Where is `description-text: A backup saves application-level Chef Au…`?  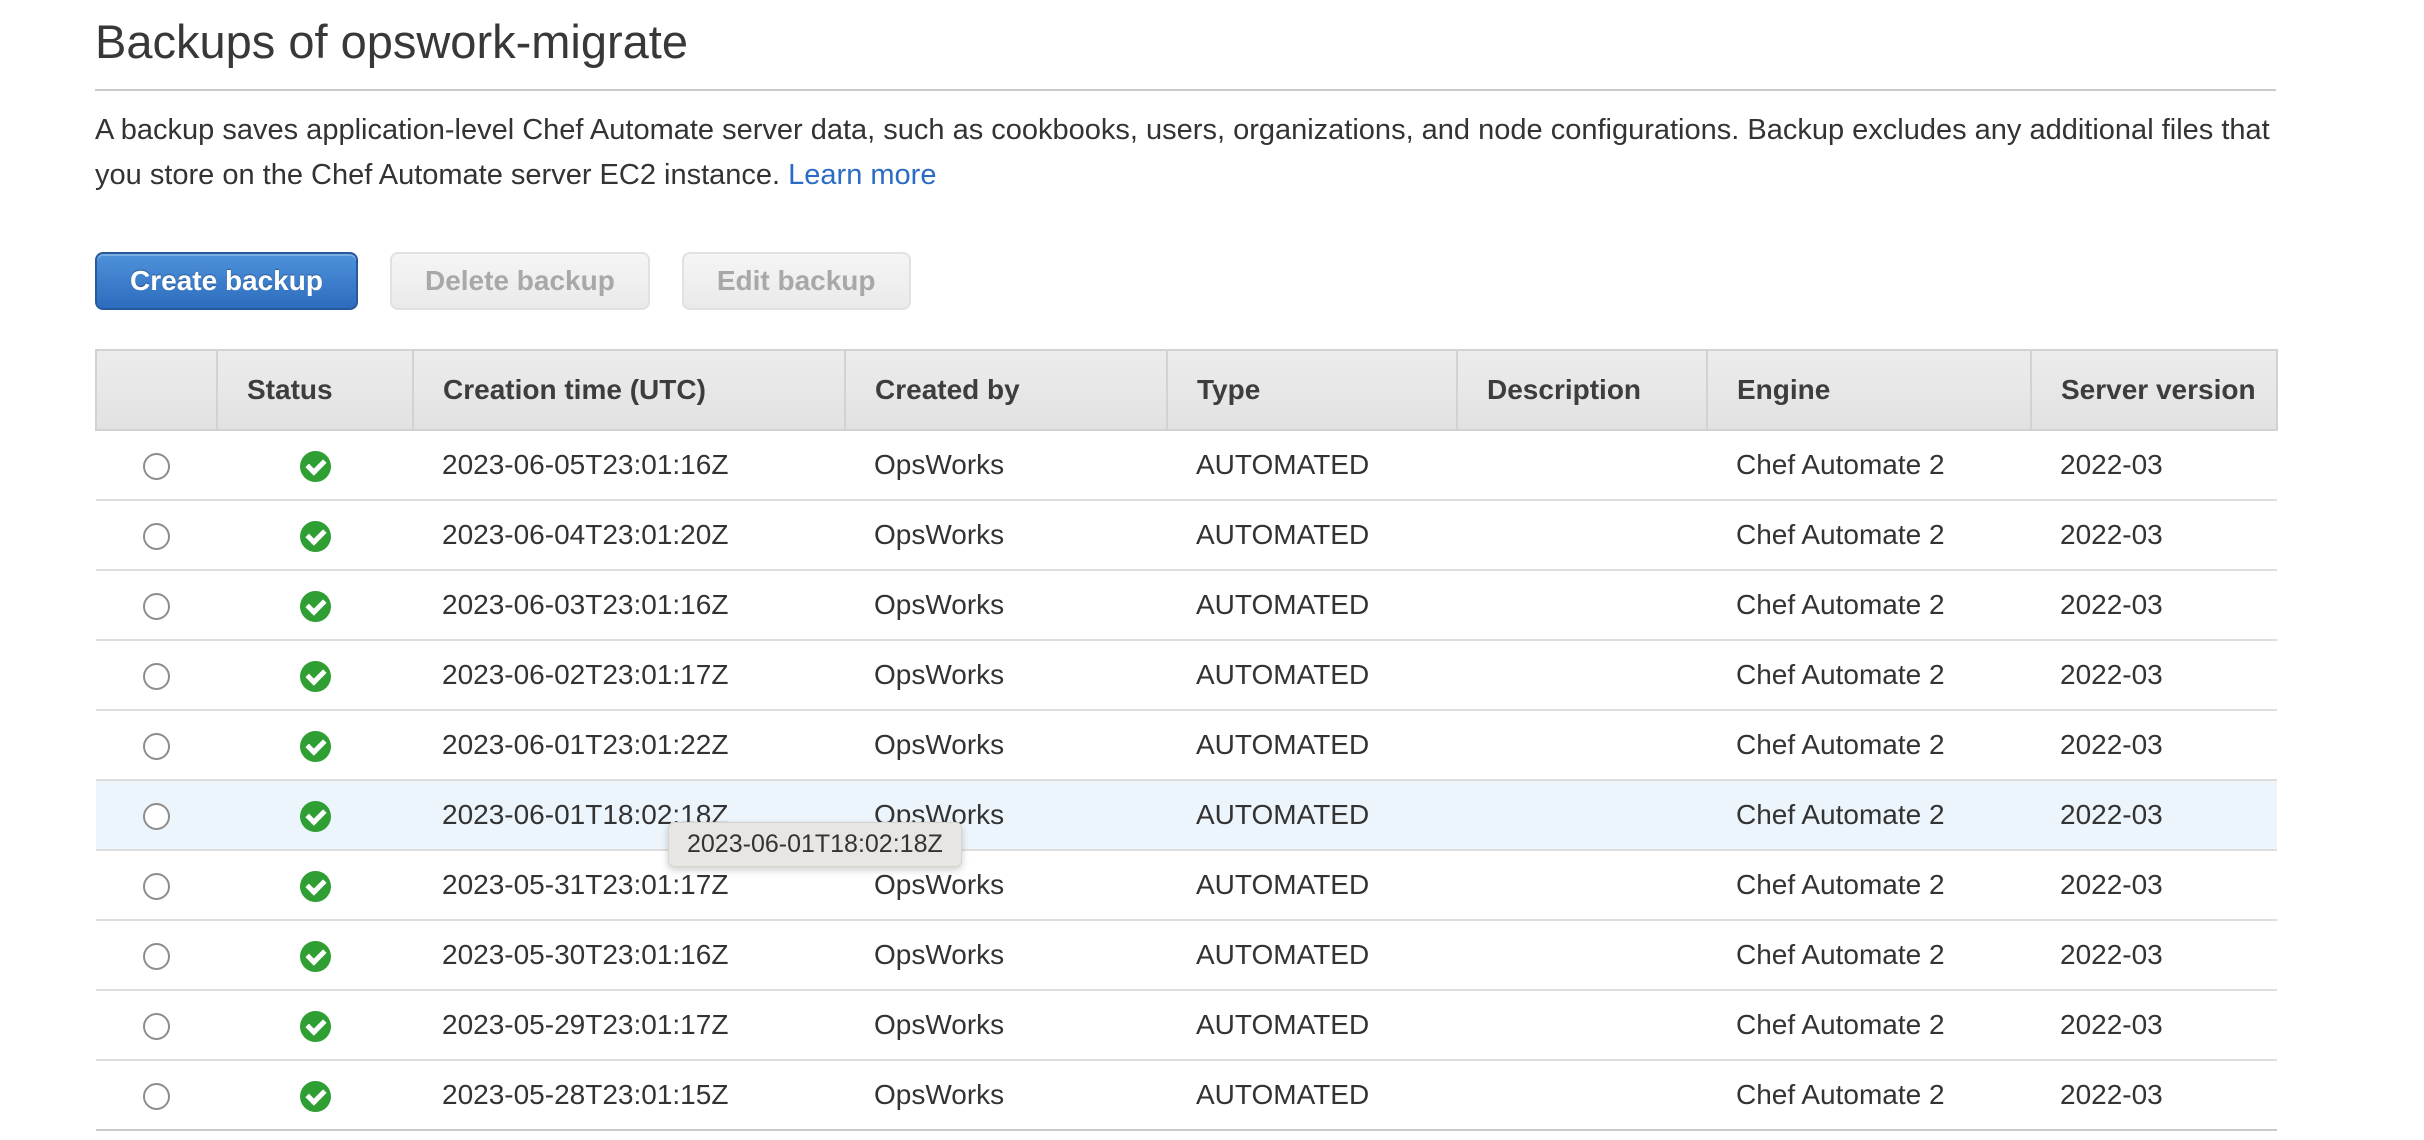 description-text: A backup saves application-level Chef Au… is located at coordinates (1182, 152).